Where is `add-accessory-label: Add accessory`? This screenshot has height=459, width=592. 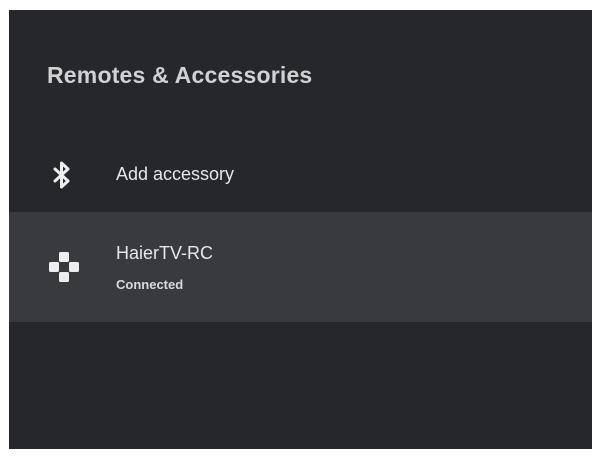
add-accessory-label: Add accessory is located at coordinates (175, 174).